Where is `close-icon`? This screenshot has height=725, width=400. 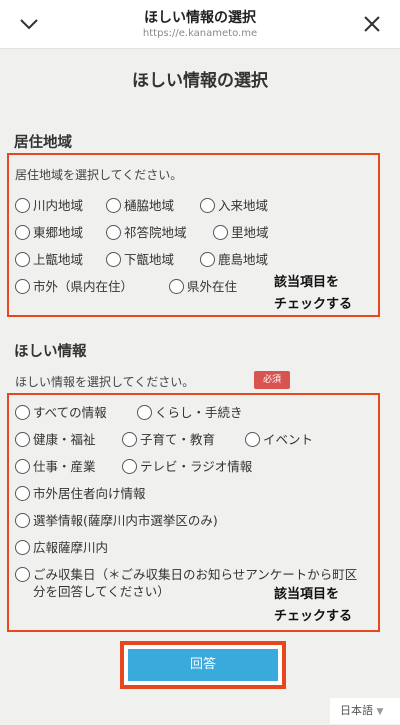
close-icon is located at coordinates (372, 24).